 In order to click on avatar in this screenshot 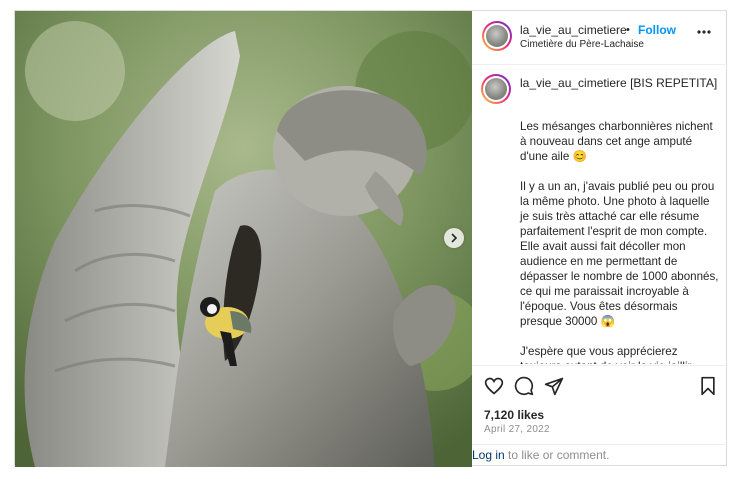, I will do `click(497, 36)`.